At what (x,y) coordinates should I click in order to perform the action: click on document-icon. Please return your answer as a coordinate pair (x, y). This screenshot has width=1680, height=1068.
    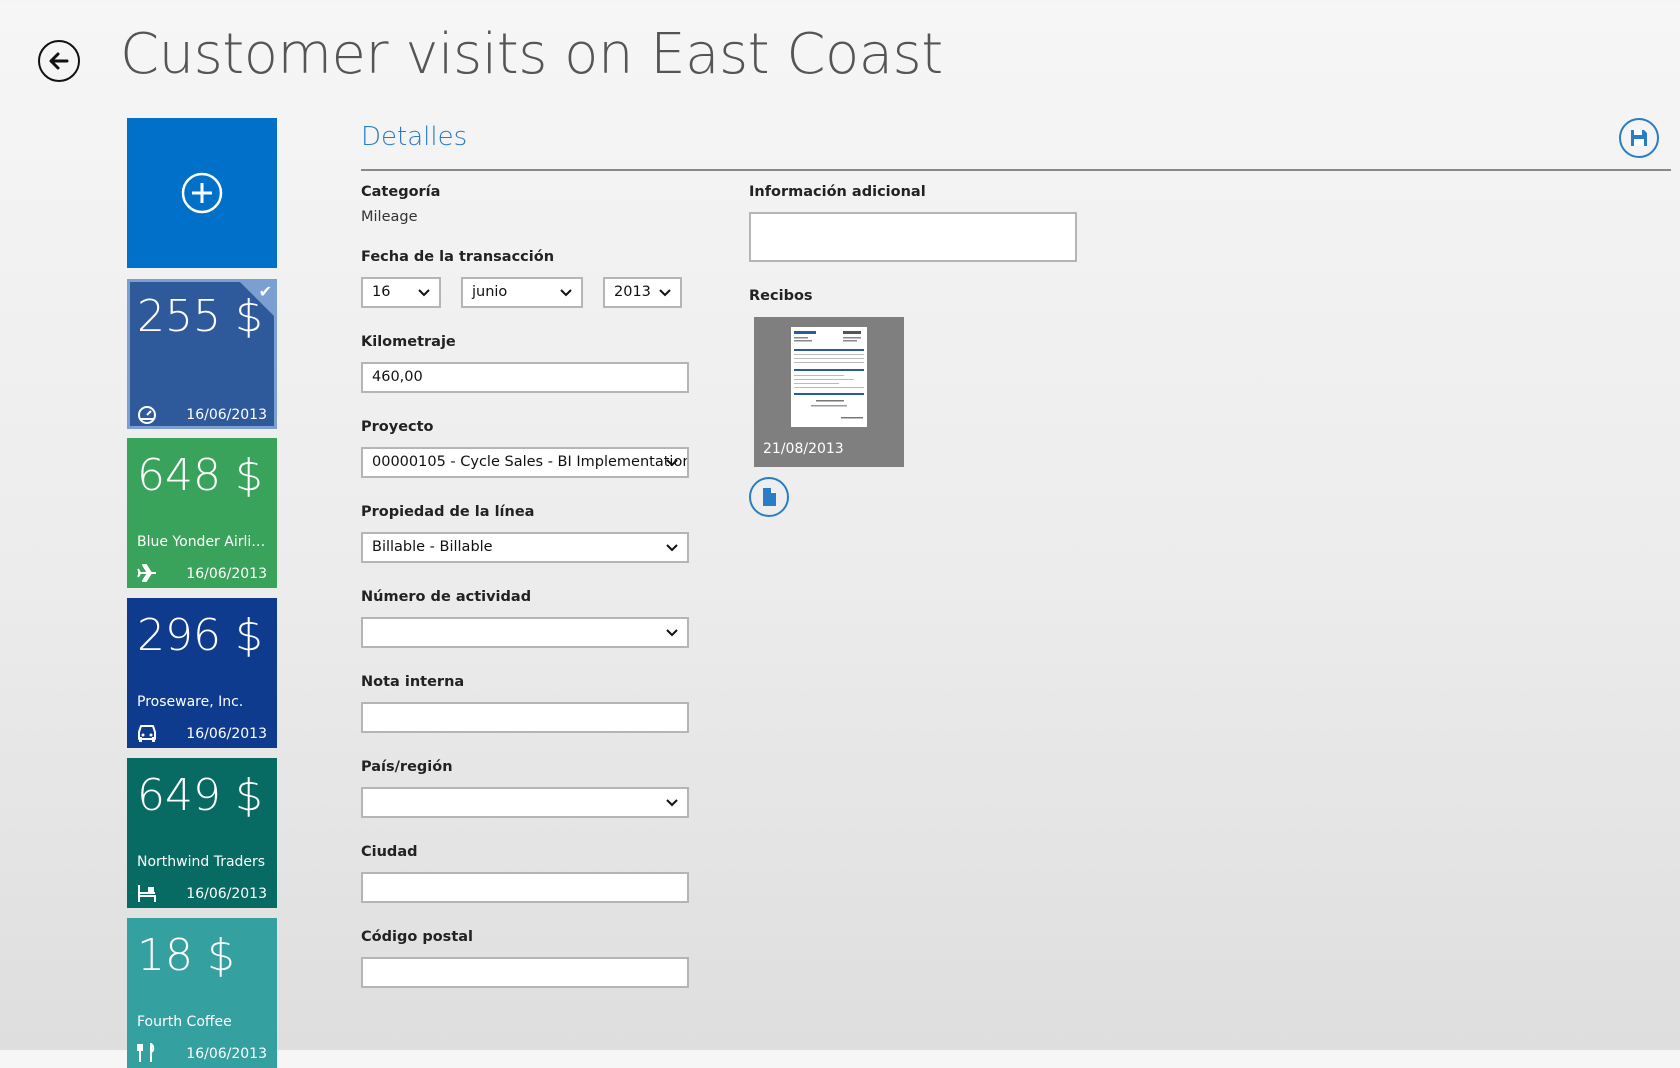
    Looking at the image, I should click on (769, 497).